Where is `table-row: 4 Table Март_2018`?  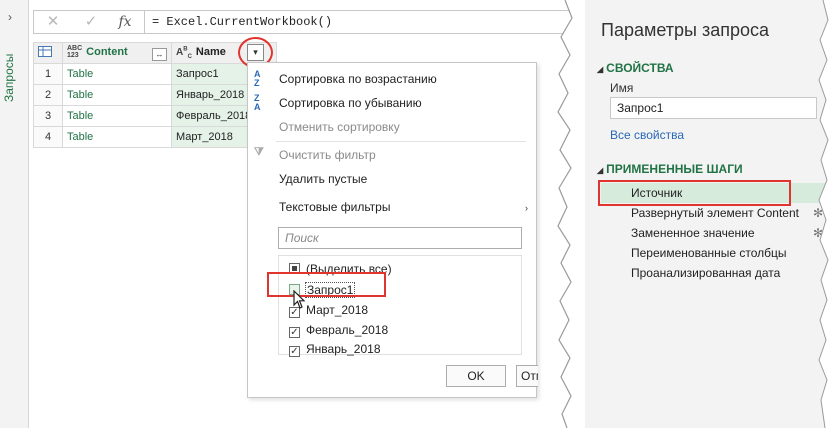 table-row: 4 Table Март_2018 is located at coordinates (155, 137).